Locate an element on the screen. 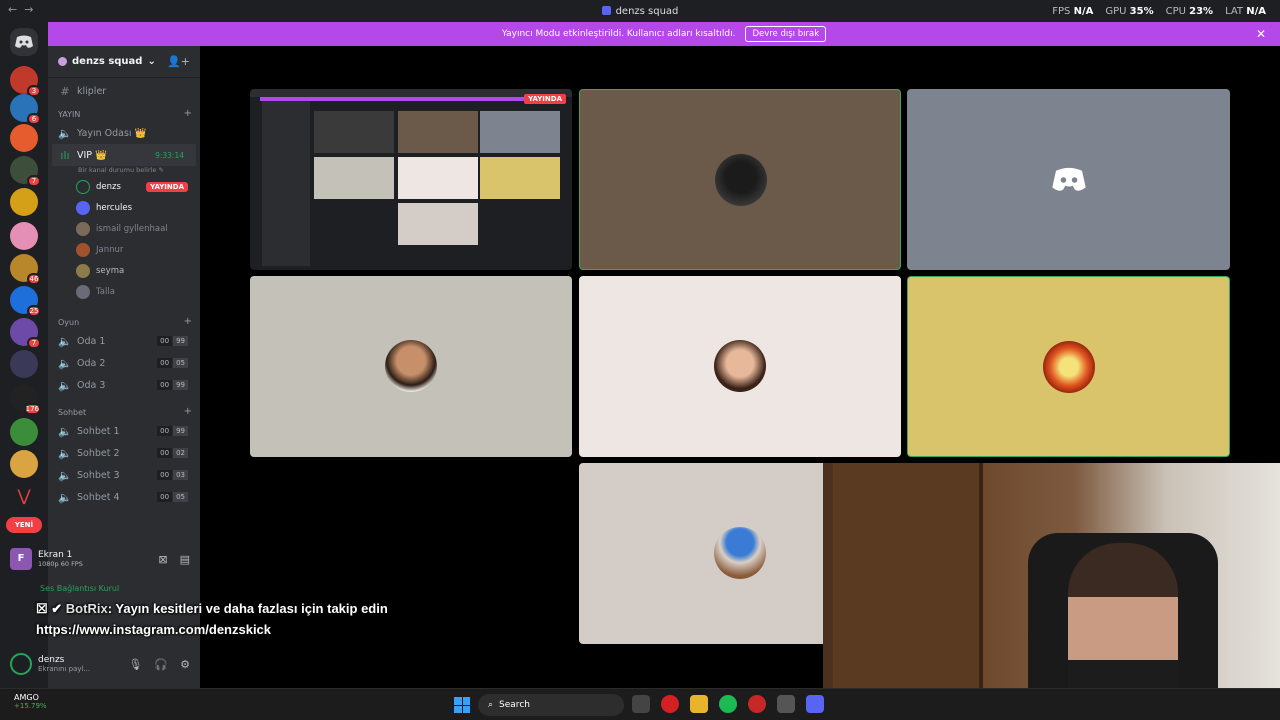 This screenshot has height=720, width=1280. user-limit: 00 02 is located at coordinates (172, 453).